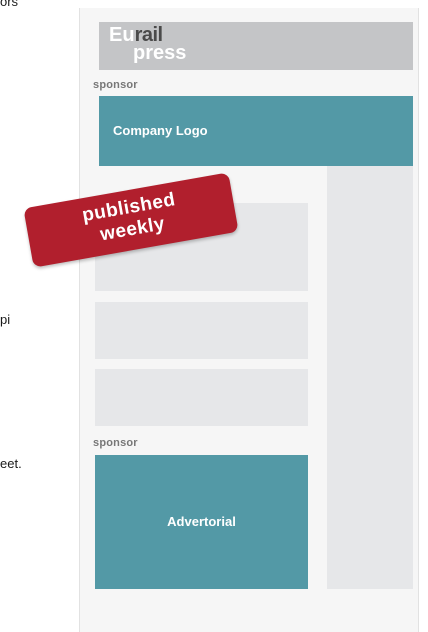 Image resolution: width=428 pixels, height=632 pixels. What do you see at coordinates (256, 131) in the screenshot?
I see `company-logo-placeholder: Company Logo` at bounding box center [256, 131].